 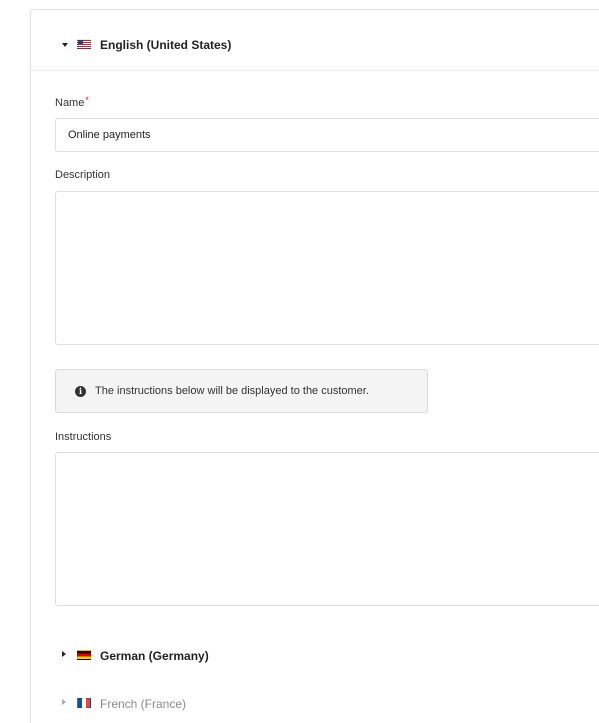 I want to click on description-label: Description, so click(x=83, y=175).